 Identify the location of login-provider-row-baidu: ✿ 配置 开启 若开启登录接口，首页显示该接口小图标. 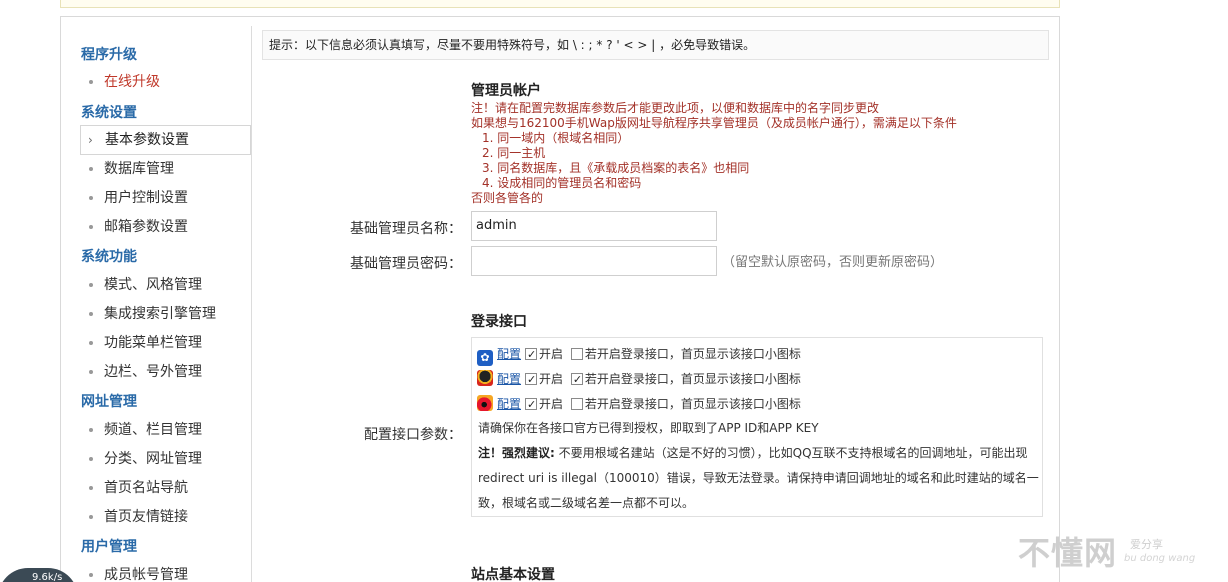
(639, 355).